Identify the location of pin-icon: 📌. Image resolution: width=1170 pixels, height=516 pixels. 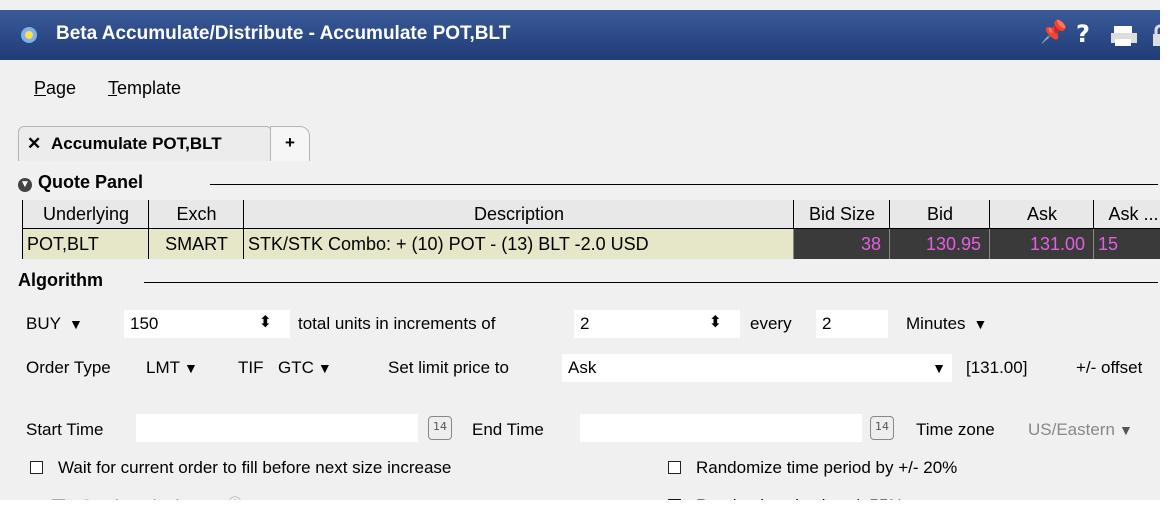
(1053, 32).